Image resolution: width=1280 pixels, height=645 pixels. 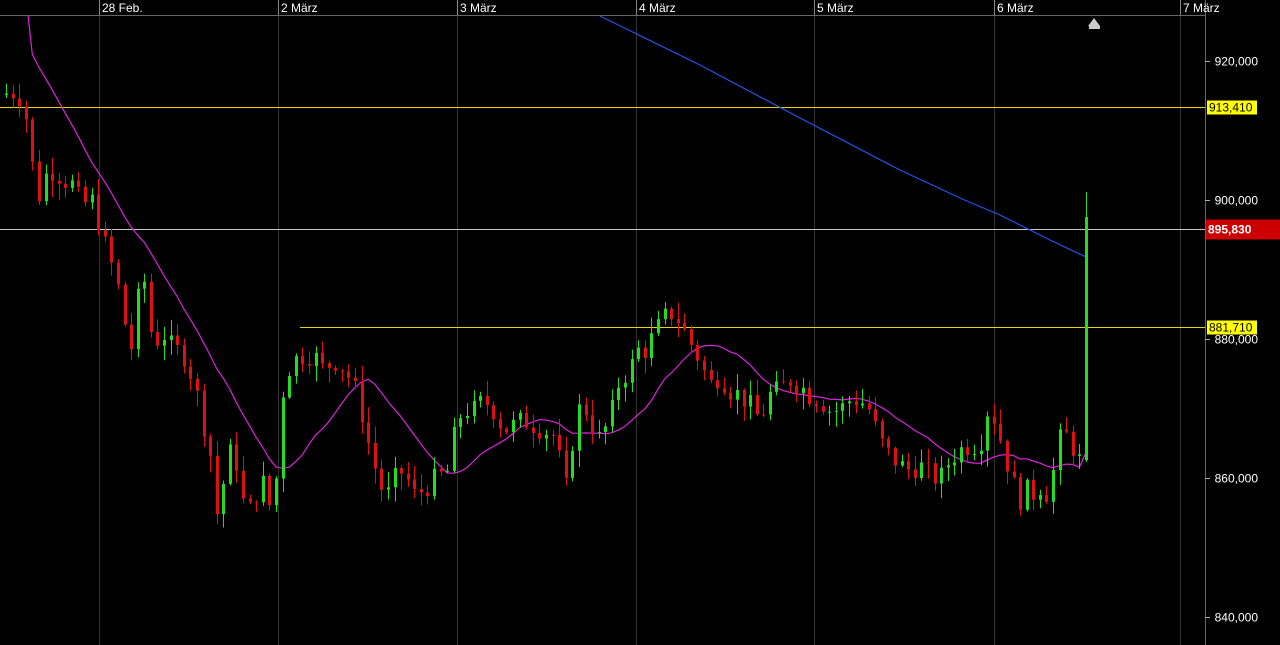 I want to click on x-tick-label: 3 März, so click(x=478, y=8).